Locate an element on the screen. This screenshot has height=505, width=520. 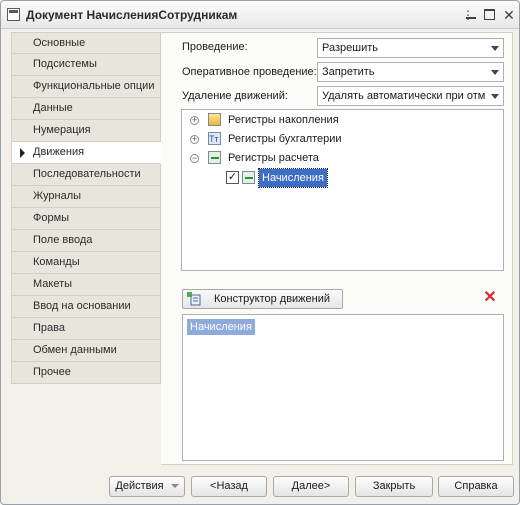
section-label: Ввод на основании is located at coordinates (82, 306).